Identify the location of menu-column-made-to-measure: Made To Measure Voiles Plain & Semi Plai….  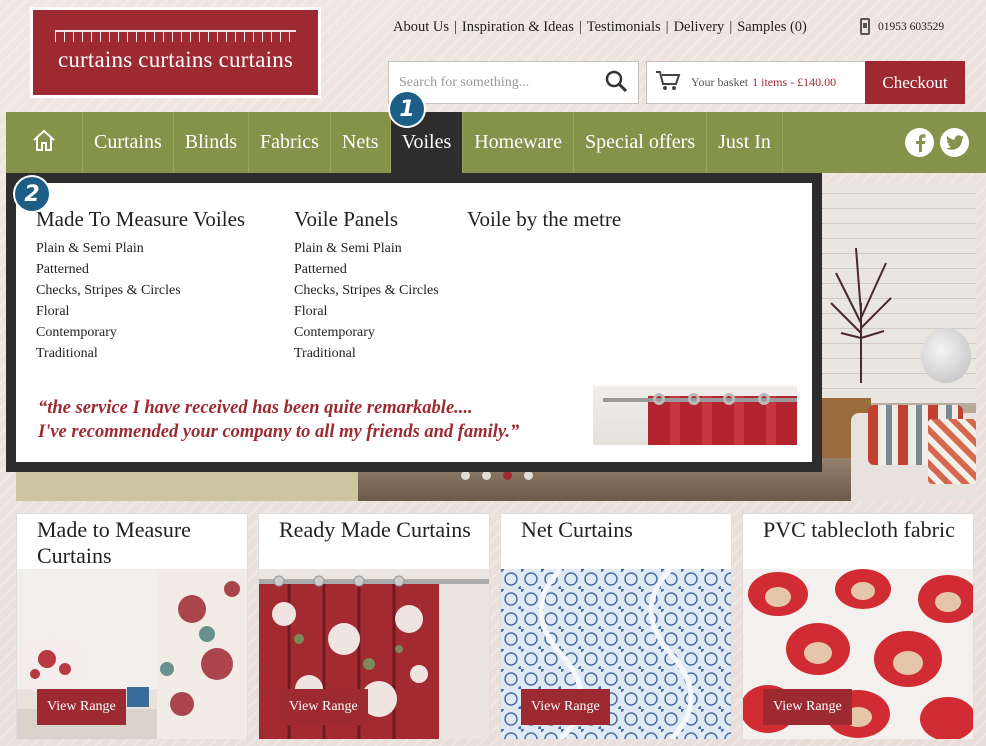
(140, 285).